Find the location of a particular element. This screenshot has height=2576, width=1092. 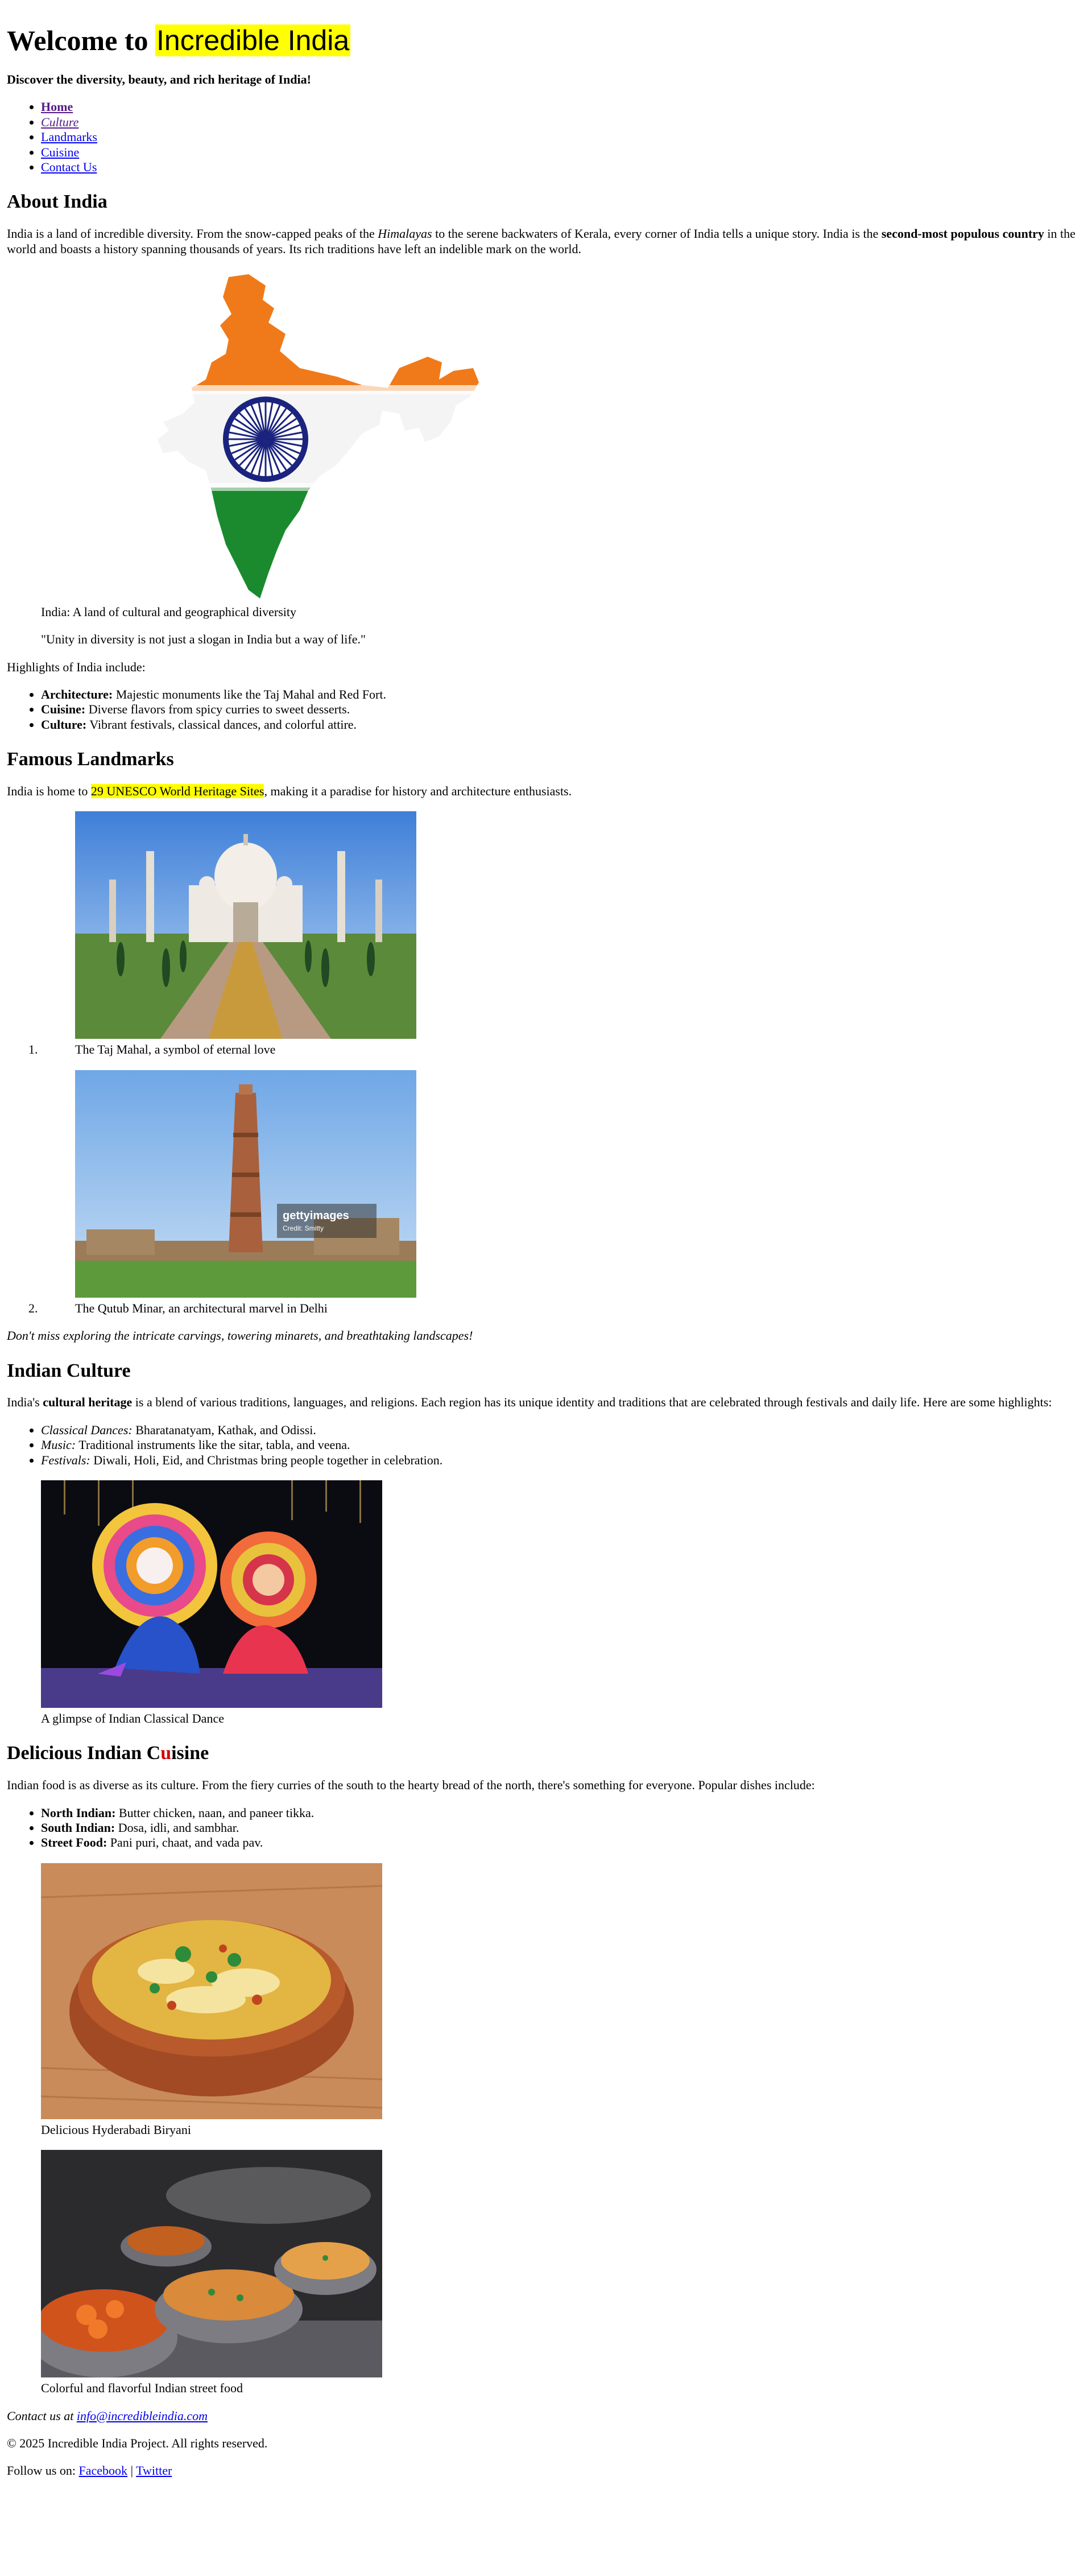

street-food-image is located at coordinates (546, 2264).